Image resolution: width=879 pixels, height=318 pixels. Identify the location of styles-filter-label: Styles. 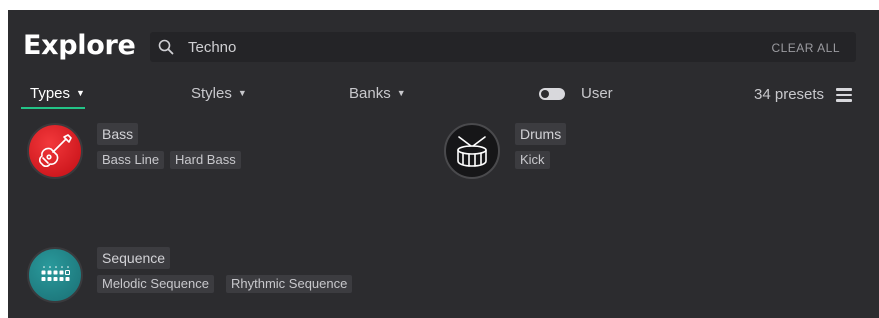
(211, 93).